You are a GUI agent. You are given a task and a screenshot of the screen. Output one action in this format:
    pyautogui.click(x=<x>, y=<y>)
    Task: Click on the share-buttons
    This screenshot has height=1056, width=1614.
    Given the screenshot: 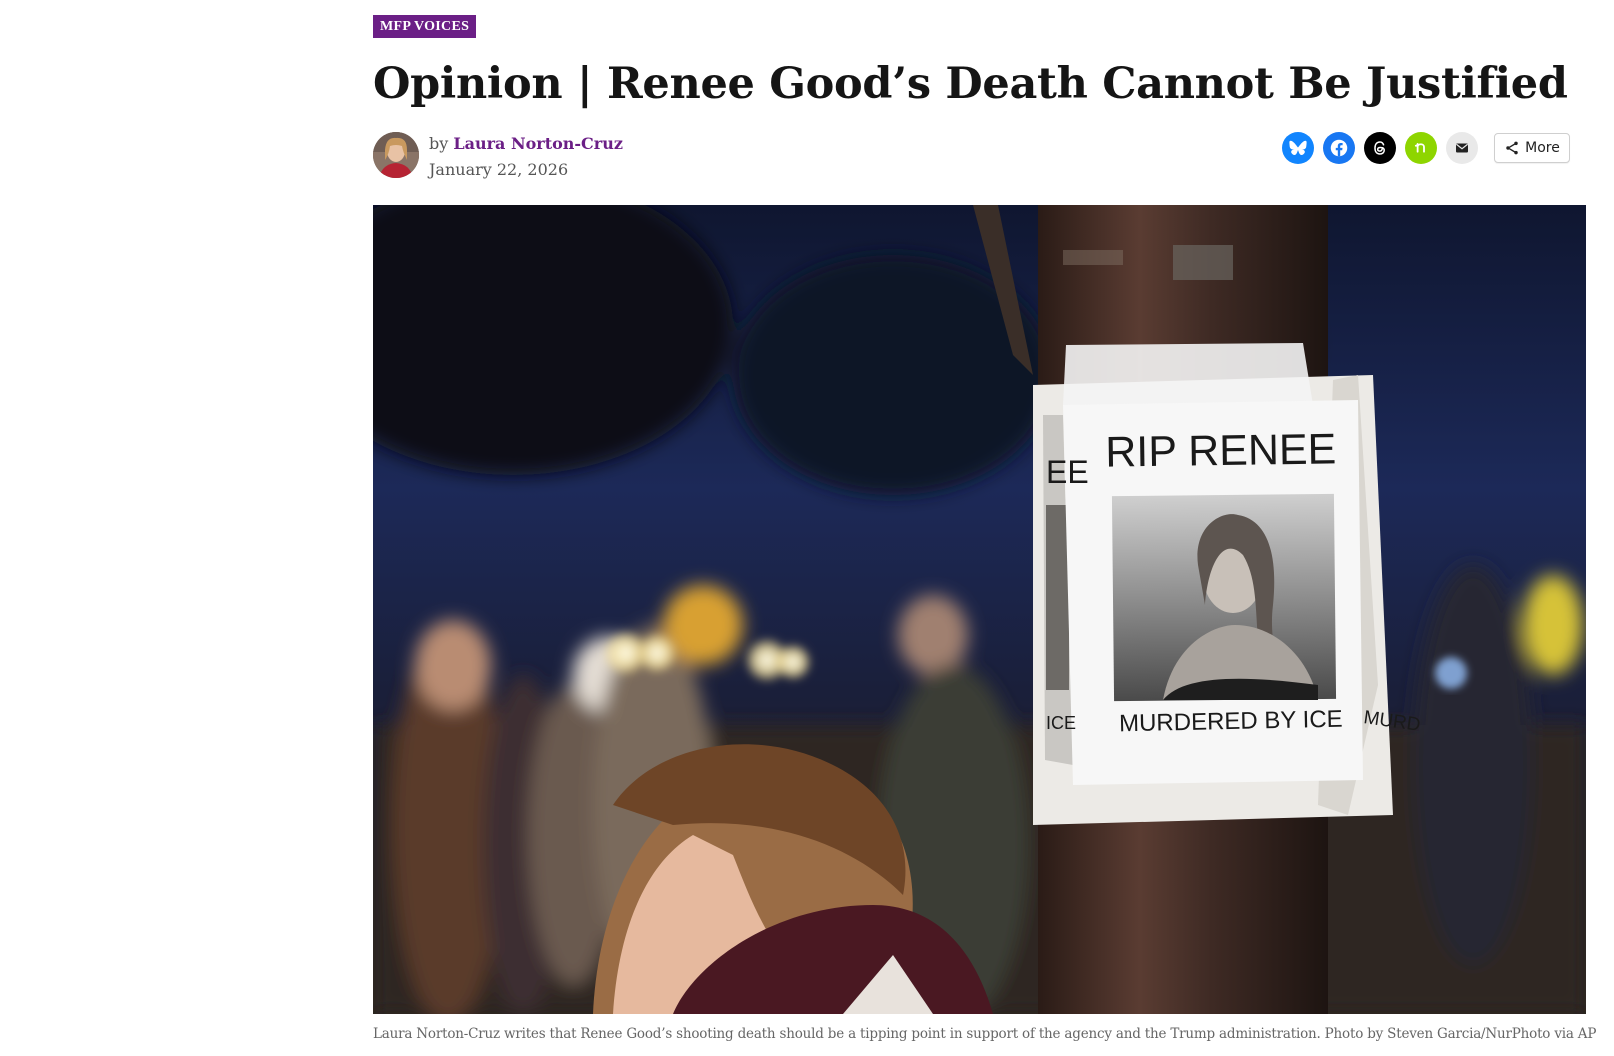 What is the action you would take?
    pyautogui.click(x=1380, y=148)
    